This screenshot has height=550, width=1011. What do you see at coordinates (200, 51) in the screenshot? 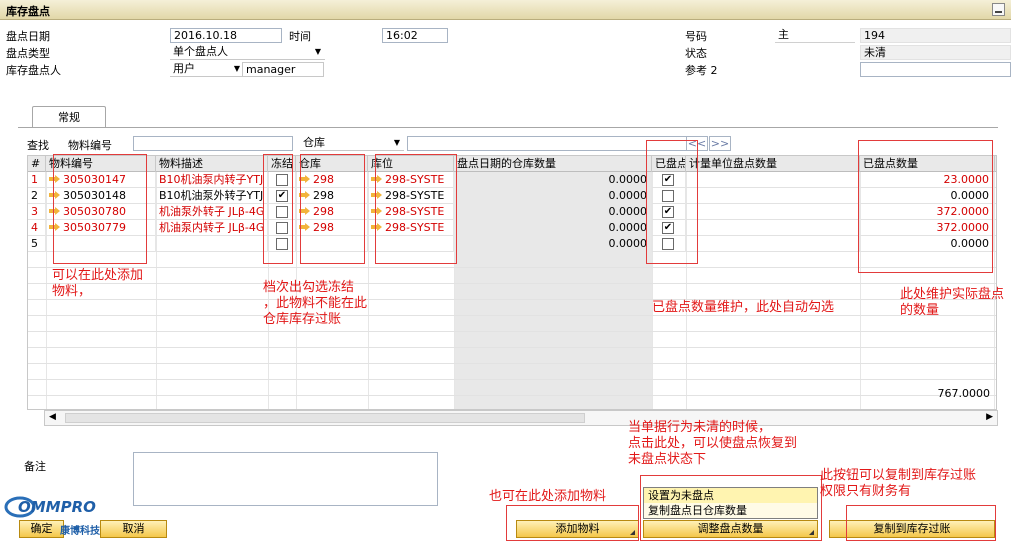
I see `count-type-value: 单个盘点人` at bounding box center [200, 51].